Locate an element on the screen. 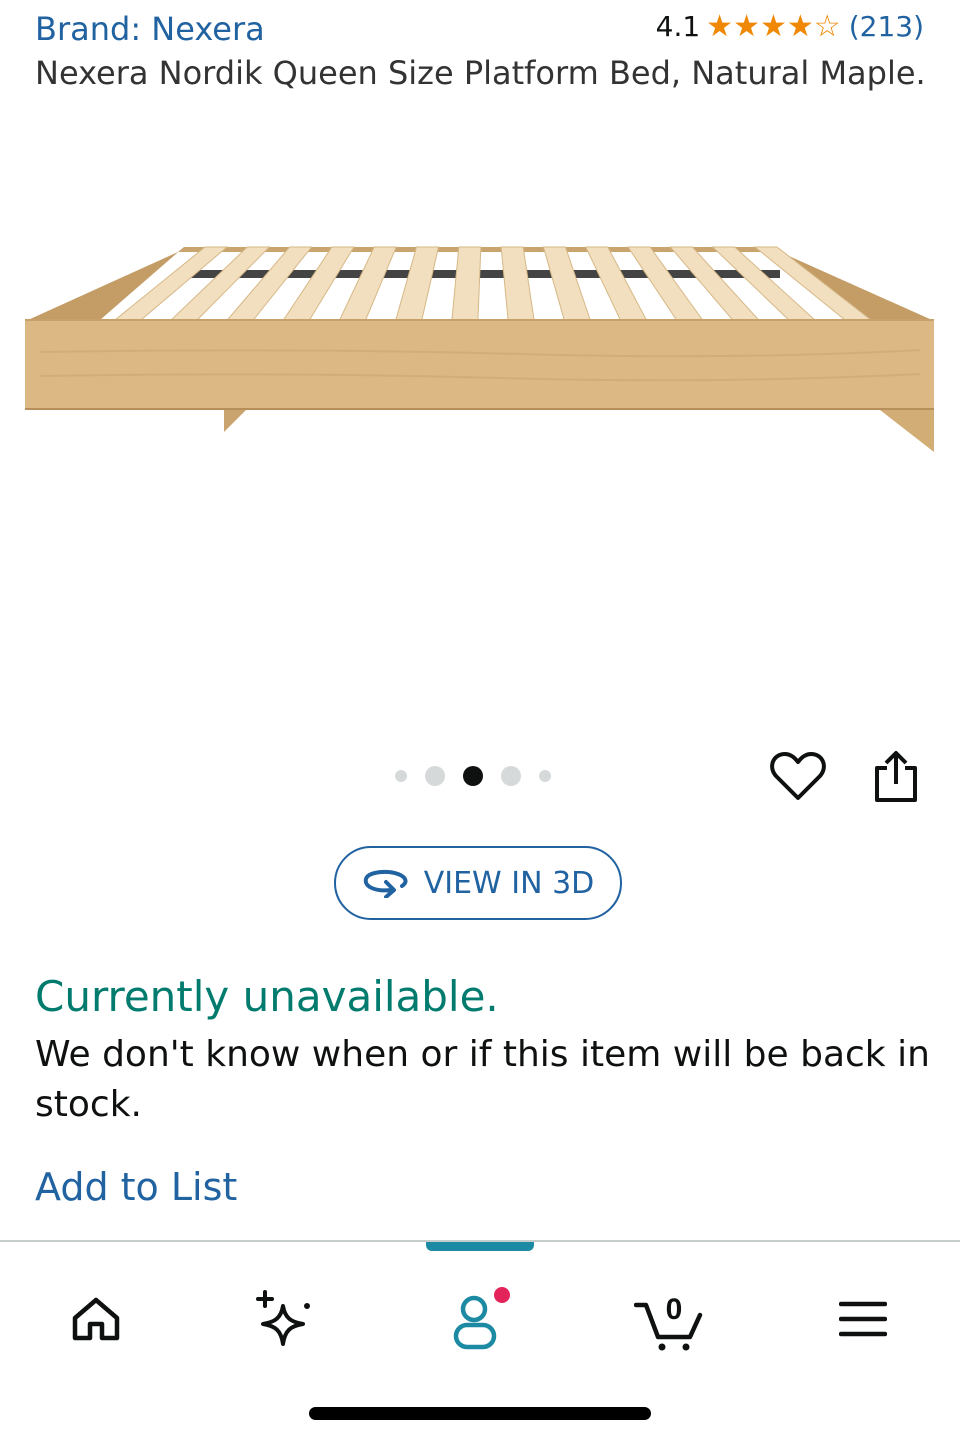 The image size is (960, 1440). cart-count: 0 is located at coordinates (674, 1309).